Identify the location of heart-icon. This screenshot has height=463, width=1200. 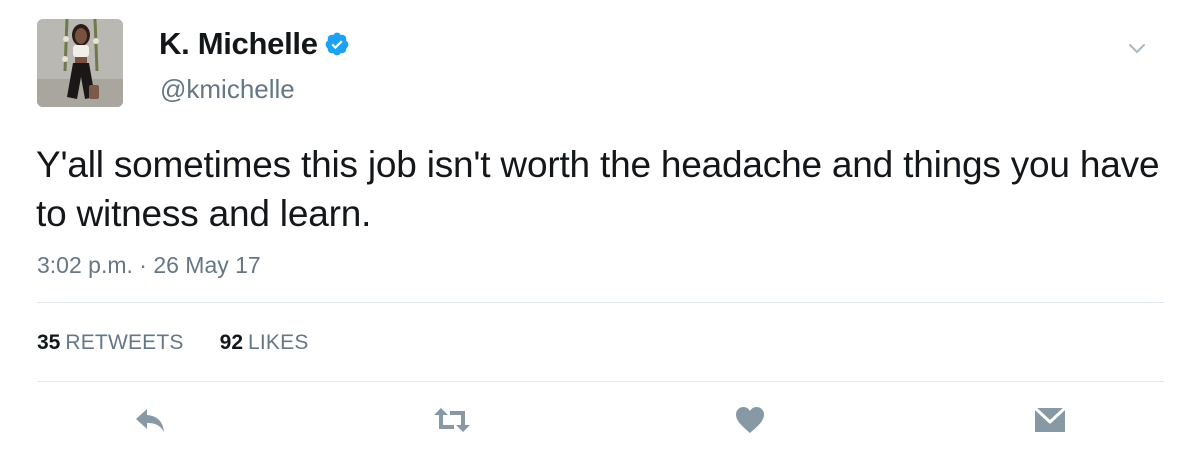
(750, 420).